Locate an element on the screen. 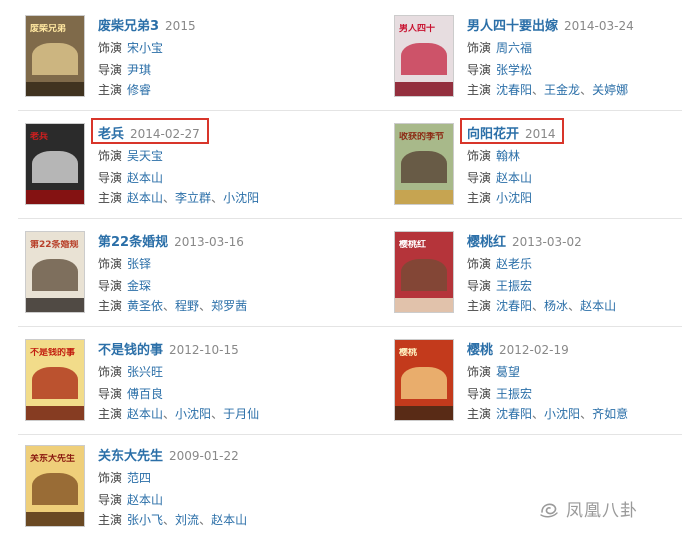  cast-member-link: 杨冰 is located at coordinates (556, 306).